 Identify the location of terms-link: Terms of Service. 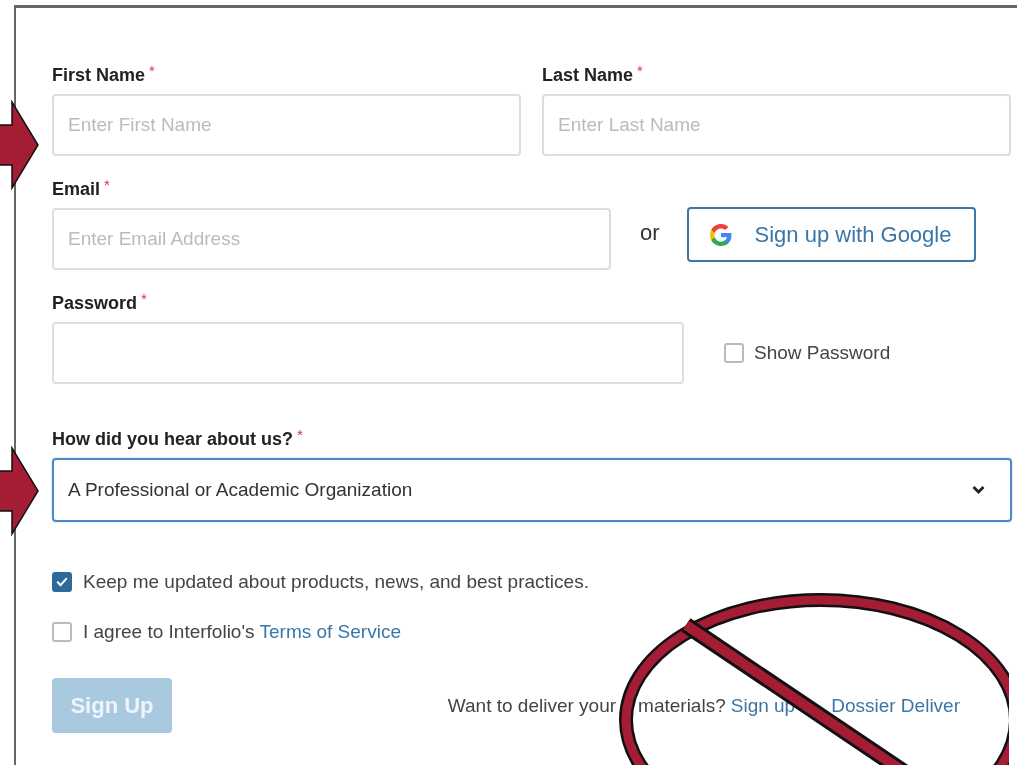
(330, 631).